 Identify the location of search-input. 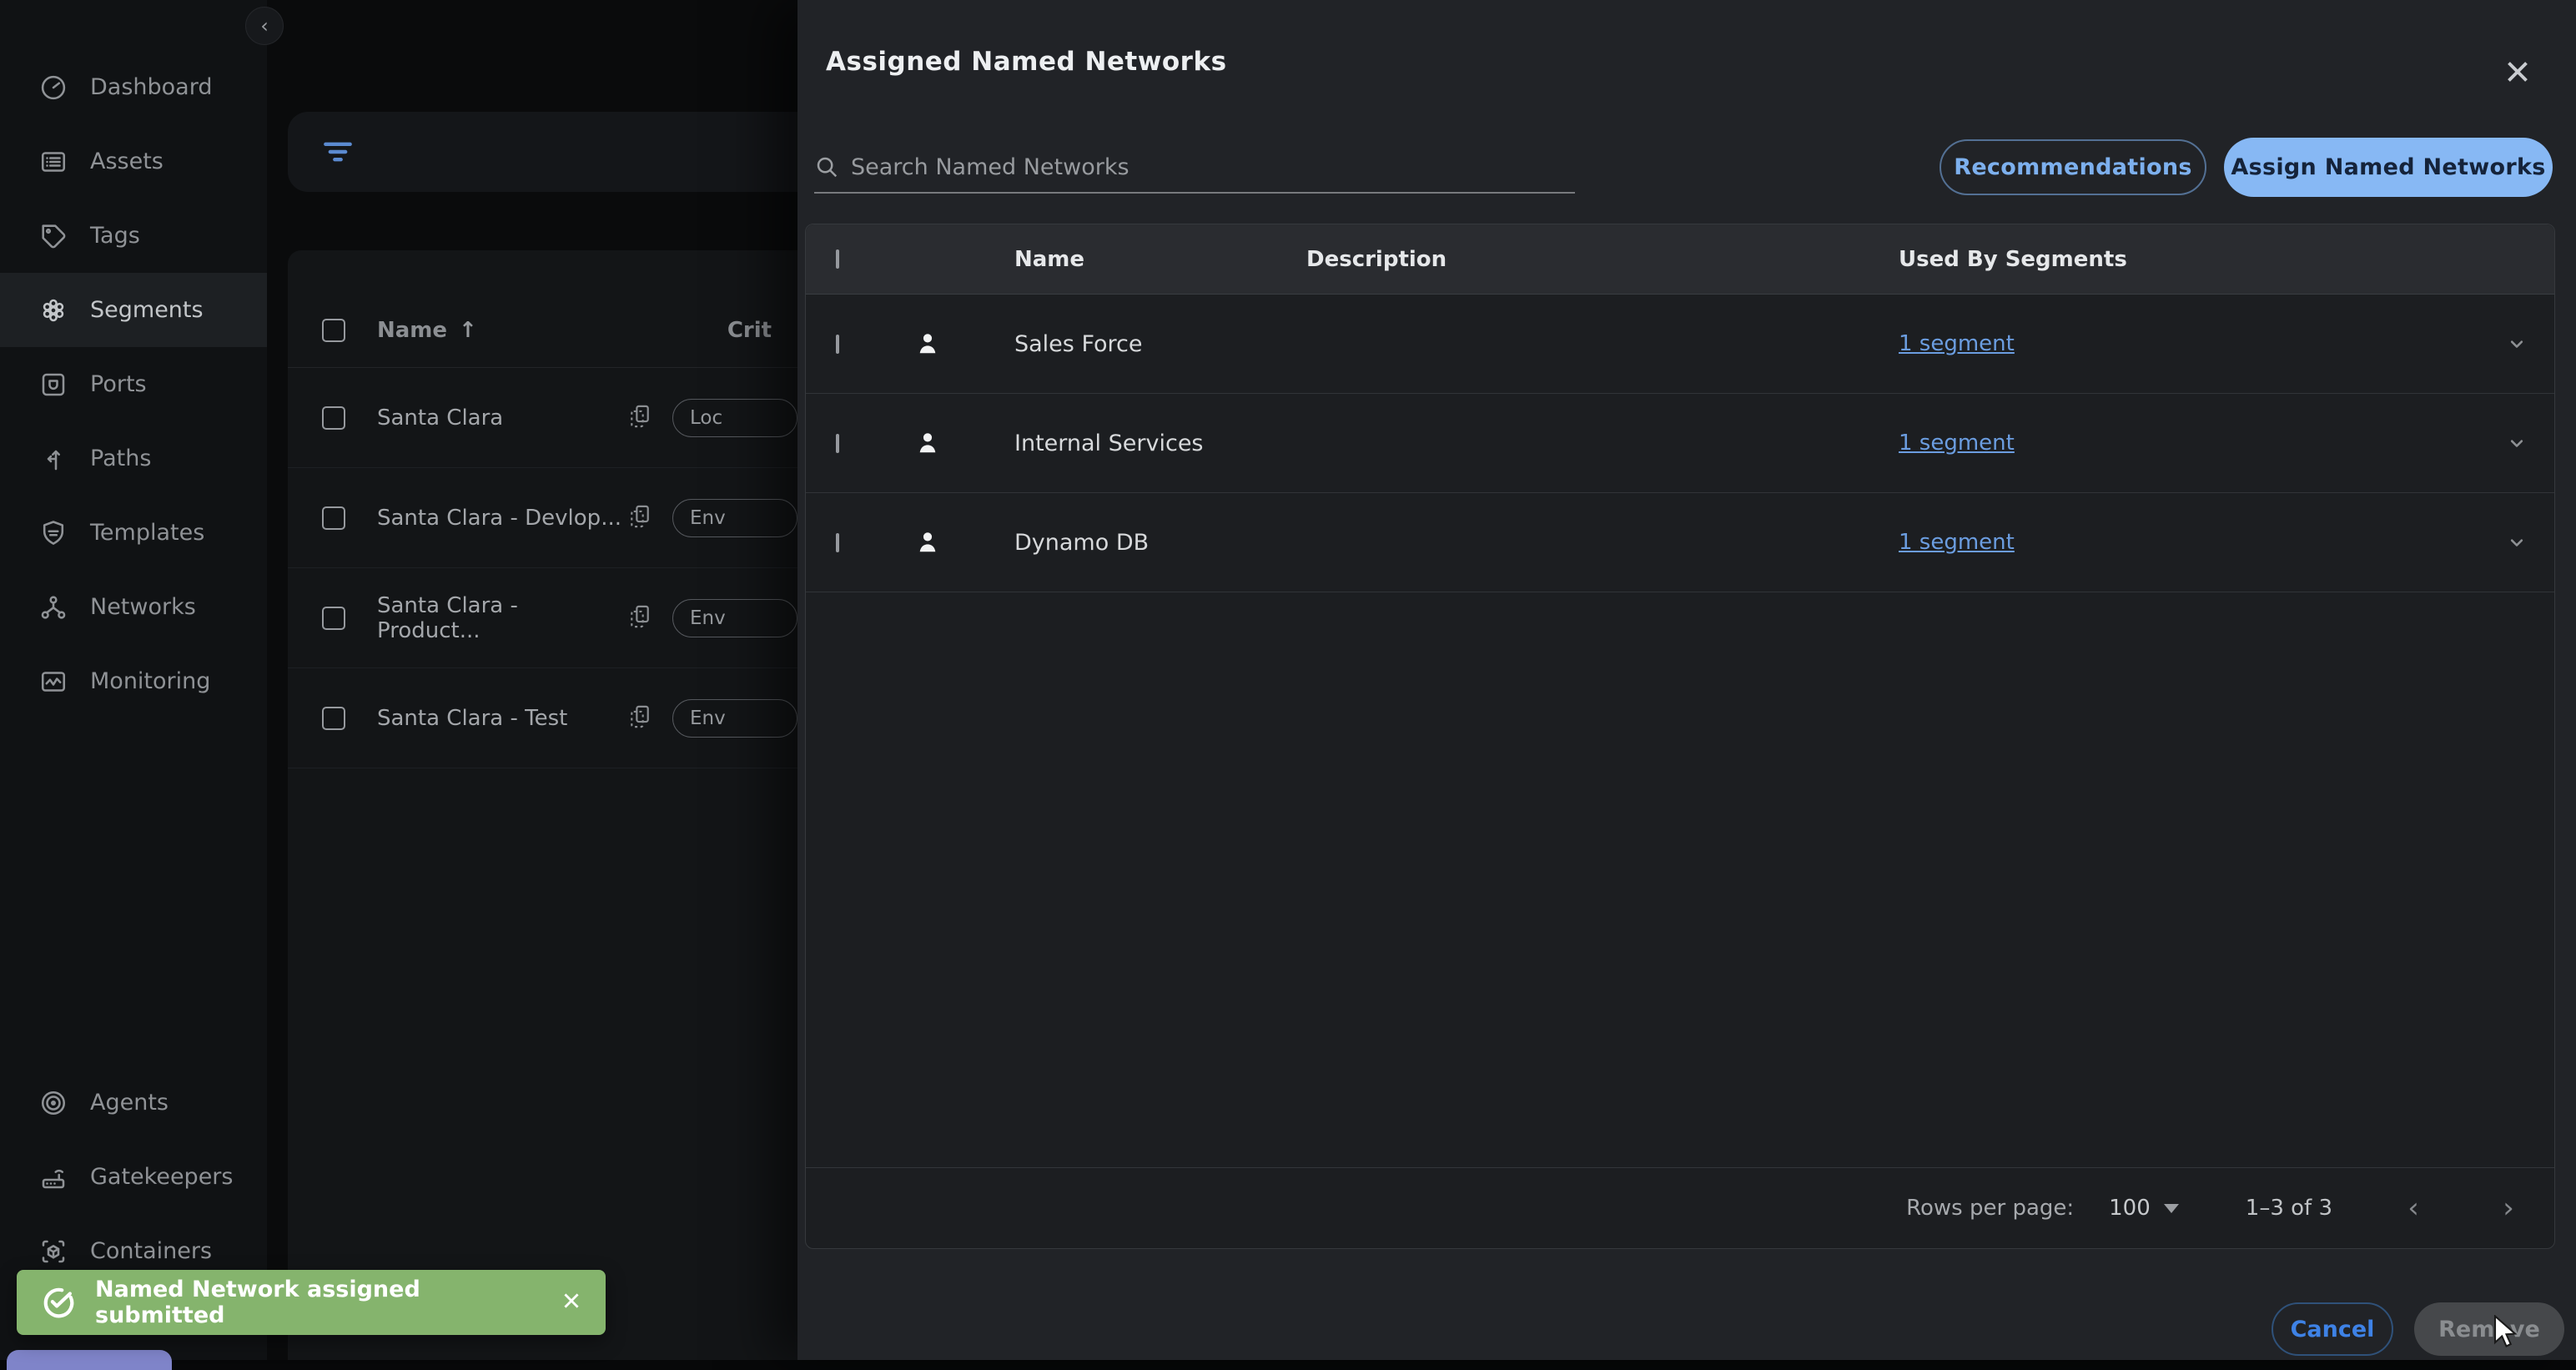
(1197, 167).